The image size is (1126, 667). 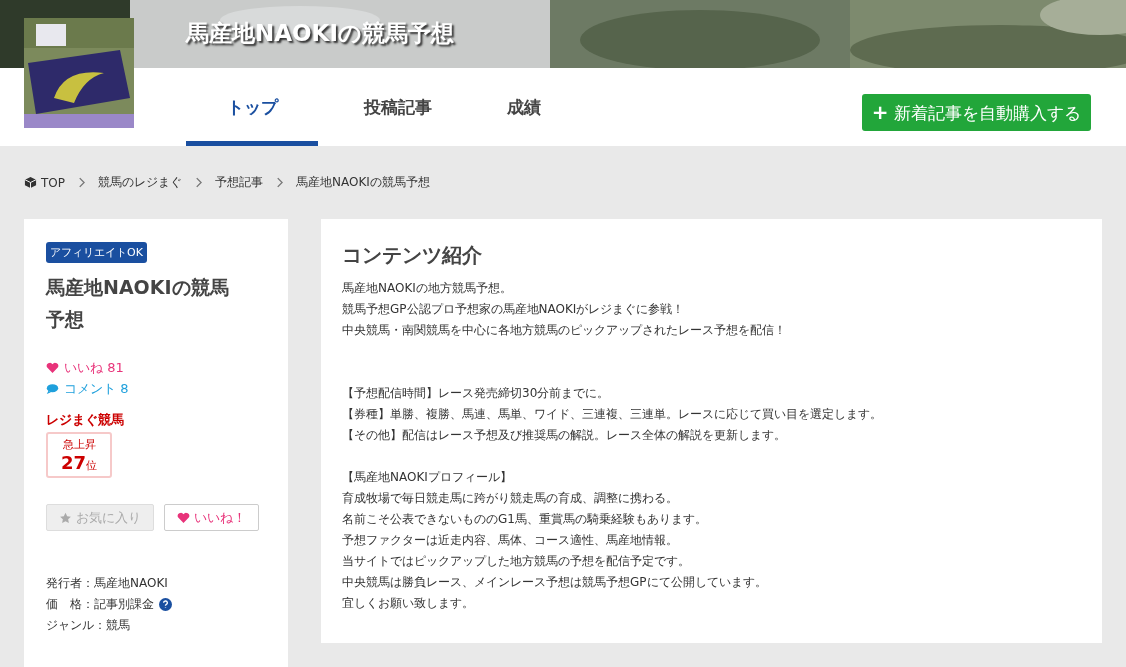 I want to click on description-line: 当サイトではピックアップした地方競馬の予想を配信予定です。, so click(x=516, y=561).